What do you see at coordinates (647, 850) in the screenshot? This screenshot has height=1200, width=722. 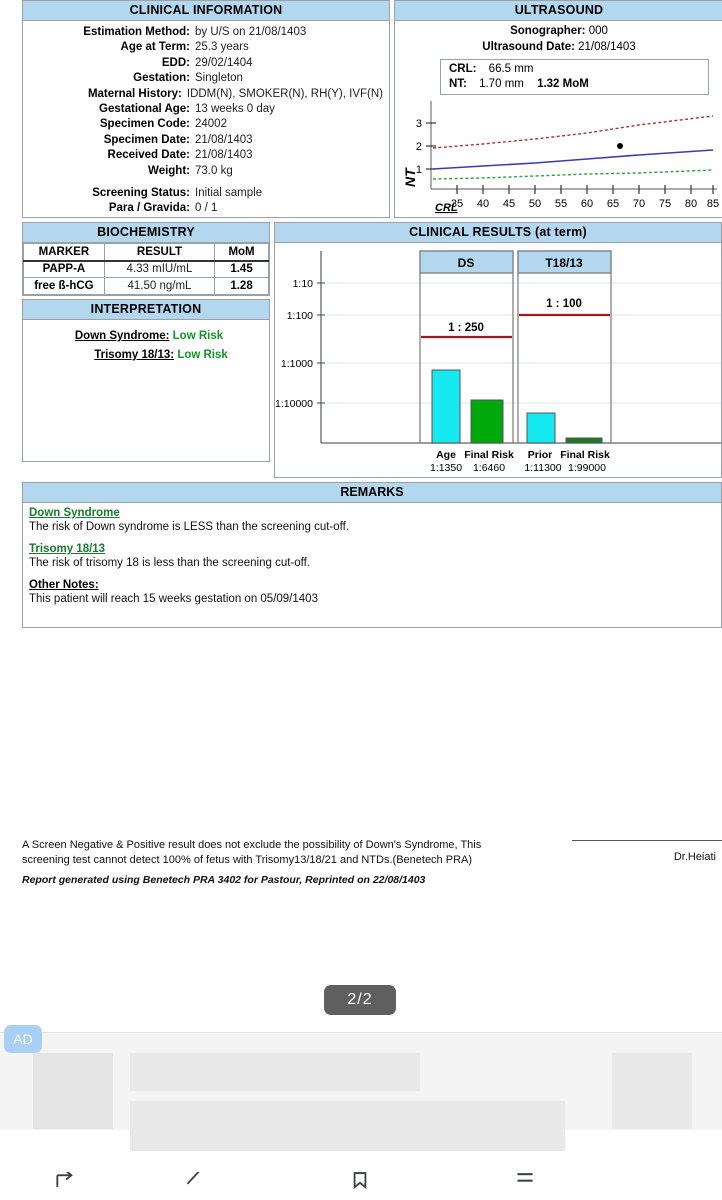 I see `signature-block: Dr.Heiati` at bounding box center [647, 850].